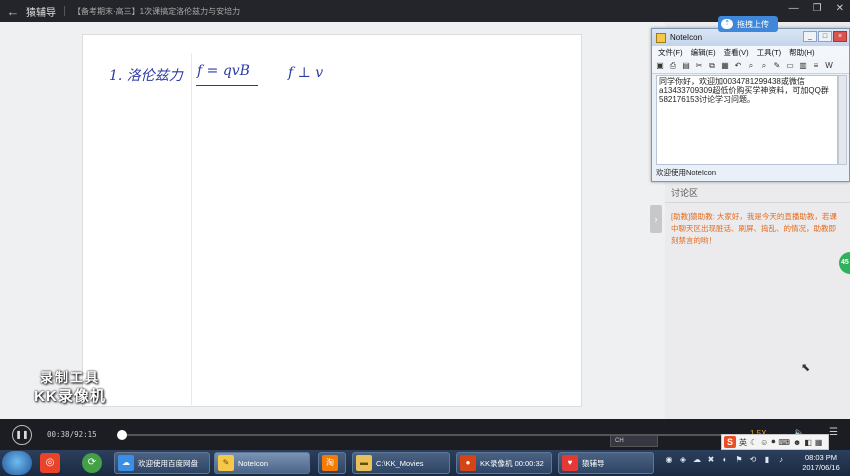 This screenshot has width=850, height=476. Describe the element at coordinates (794, 8) in the screenshot. I see `minimize-icon: —` at that location.